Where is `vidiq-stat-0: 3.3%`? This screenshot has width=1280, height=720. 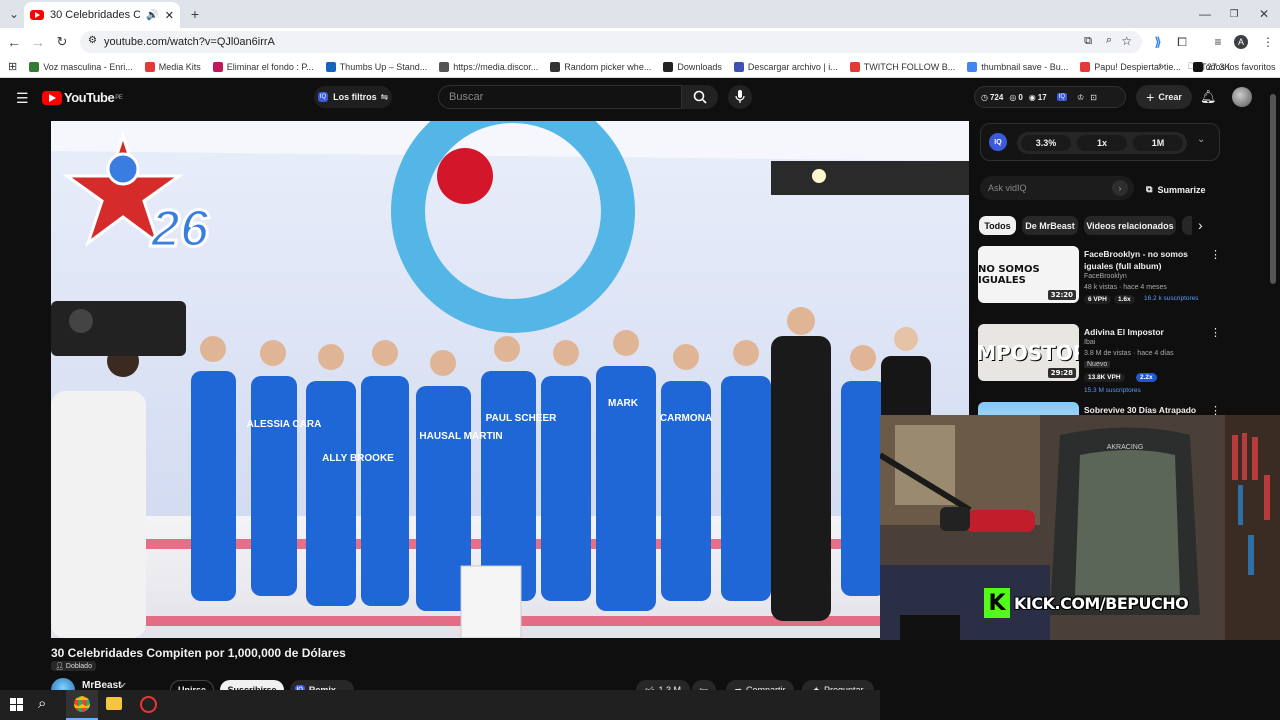 vidiq-stat-0: 3.3% is located at coordinates (1046, 143).